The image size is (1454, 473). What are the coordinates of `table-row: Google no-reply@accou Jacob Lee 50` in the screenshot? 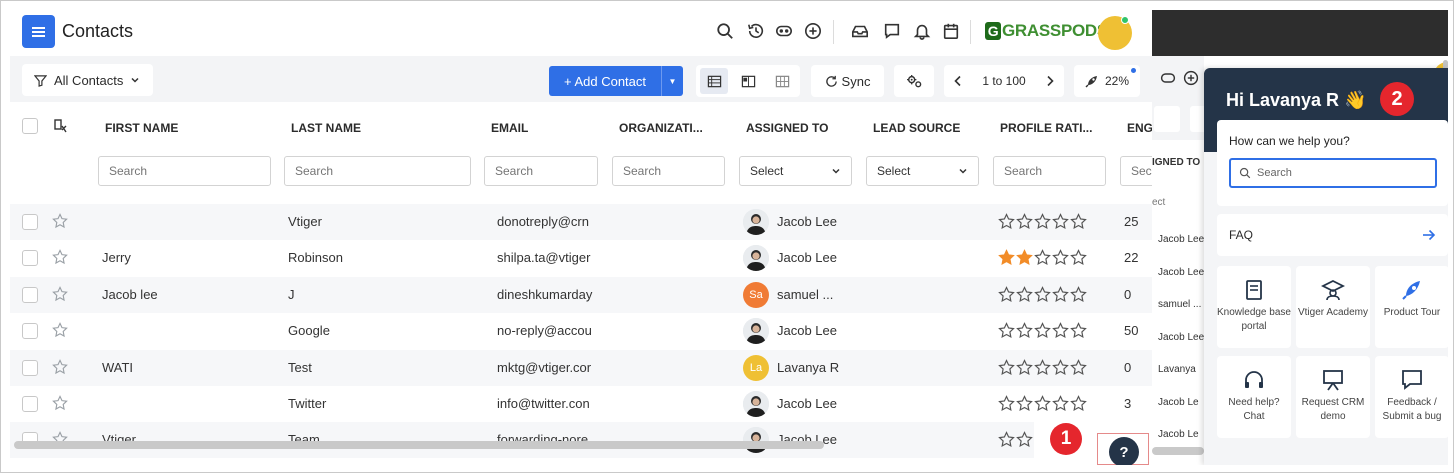 It's located at (581, 331).